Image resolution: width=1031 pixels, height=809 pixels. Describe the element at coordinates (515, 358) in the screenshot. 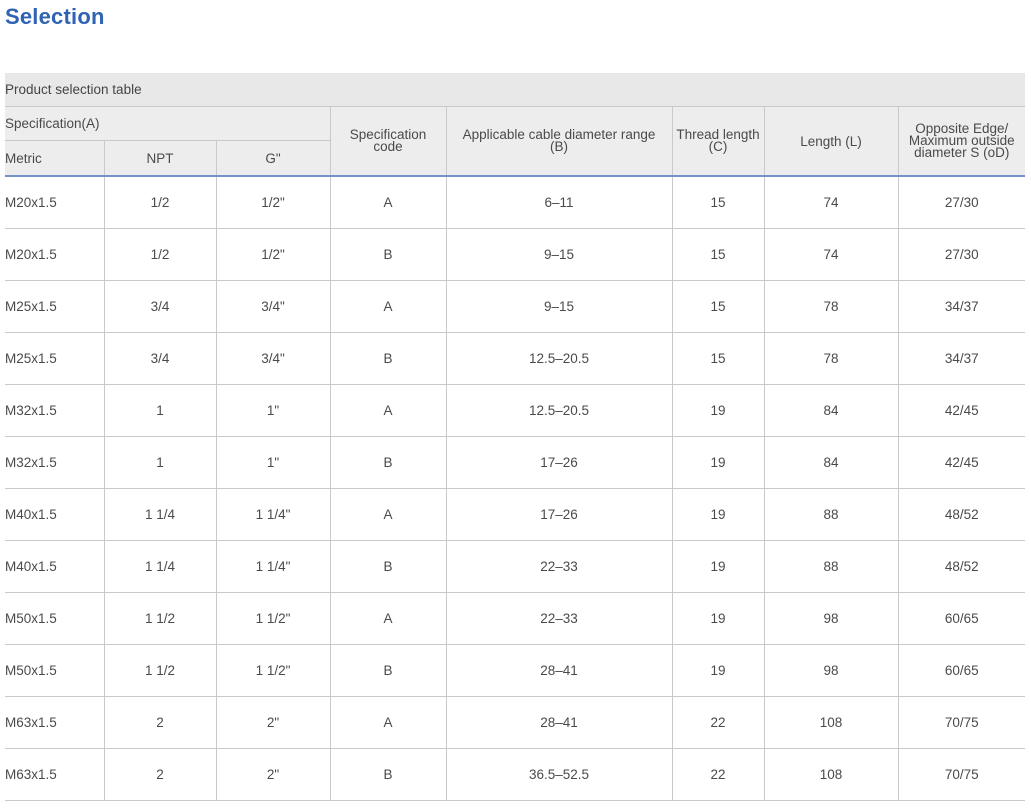

I see `table-row: M25x1.5 3/4 3/4" B 12.5–20.5 15 78 34/37` at that location.